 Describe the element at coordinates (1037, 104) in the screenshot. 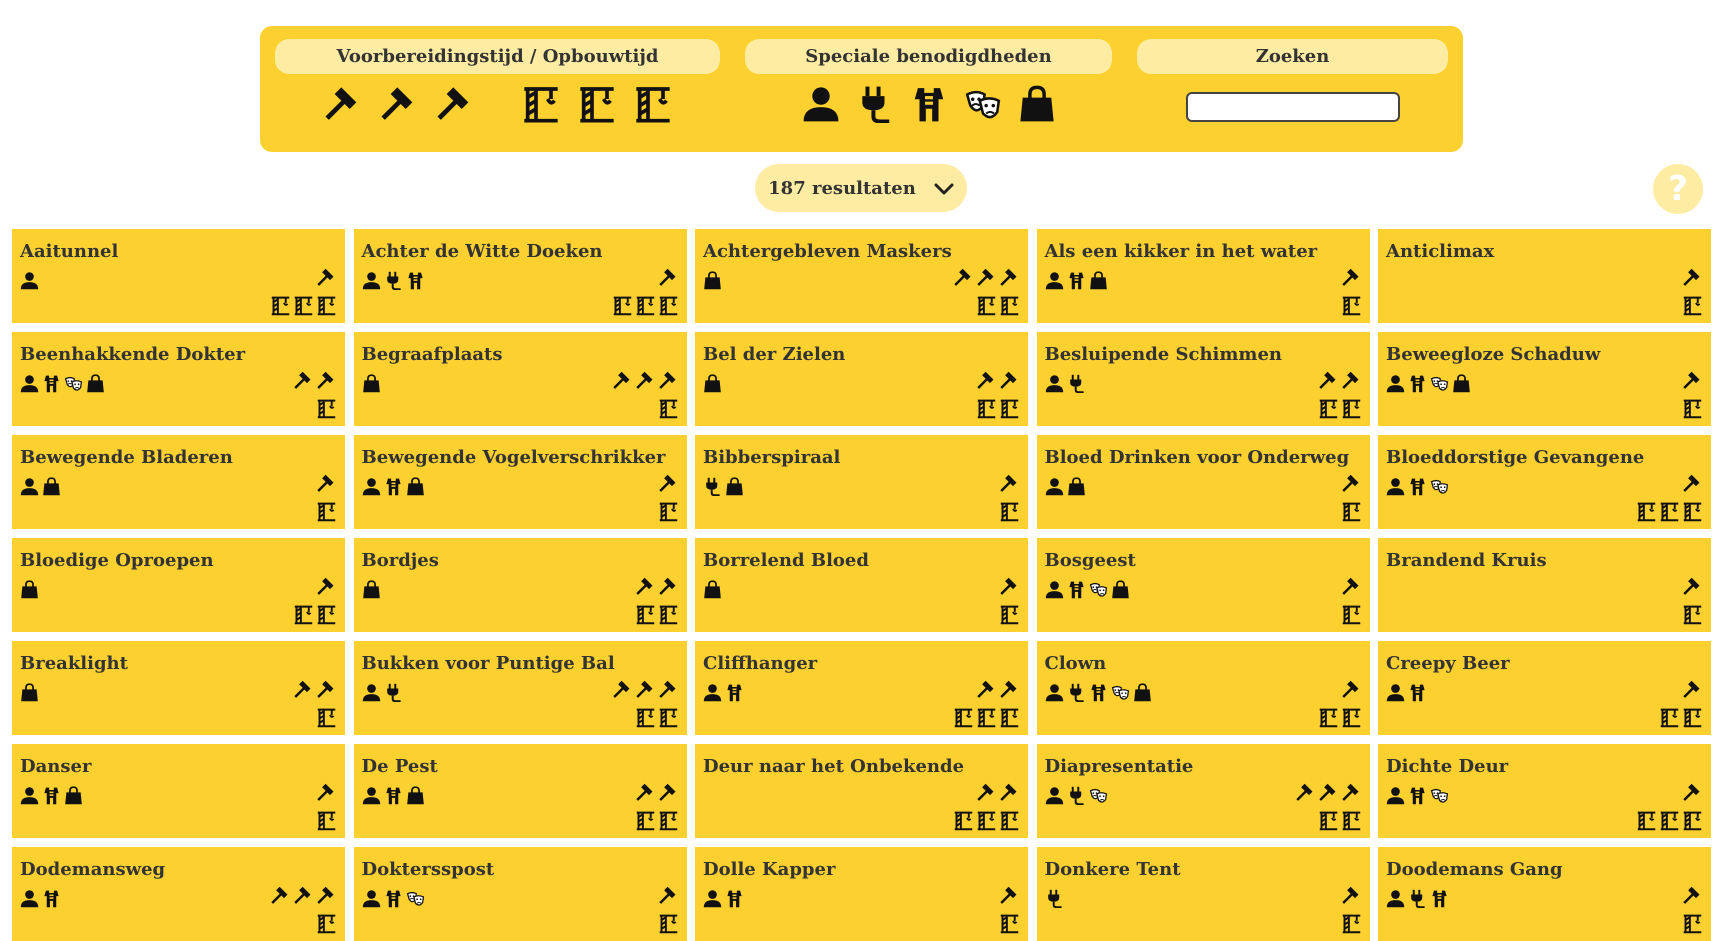

I see `filter-bag-button` at that location.